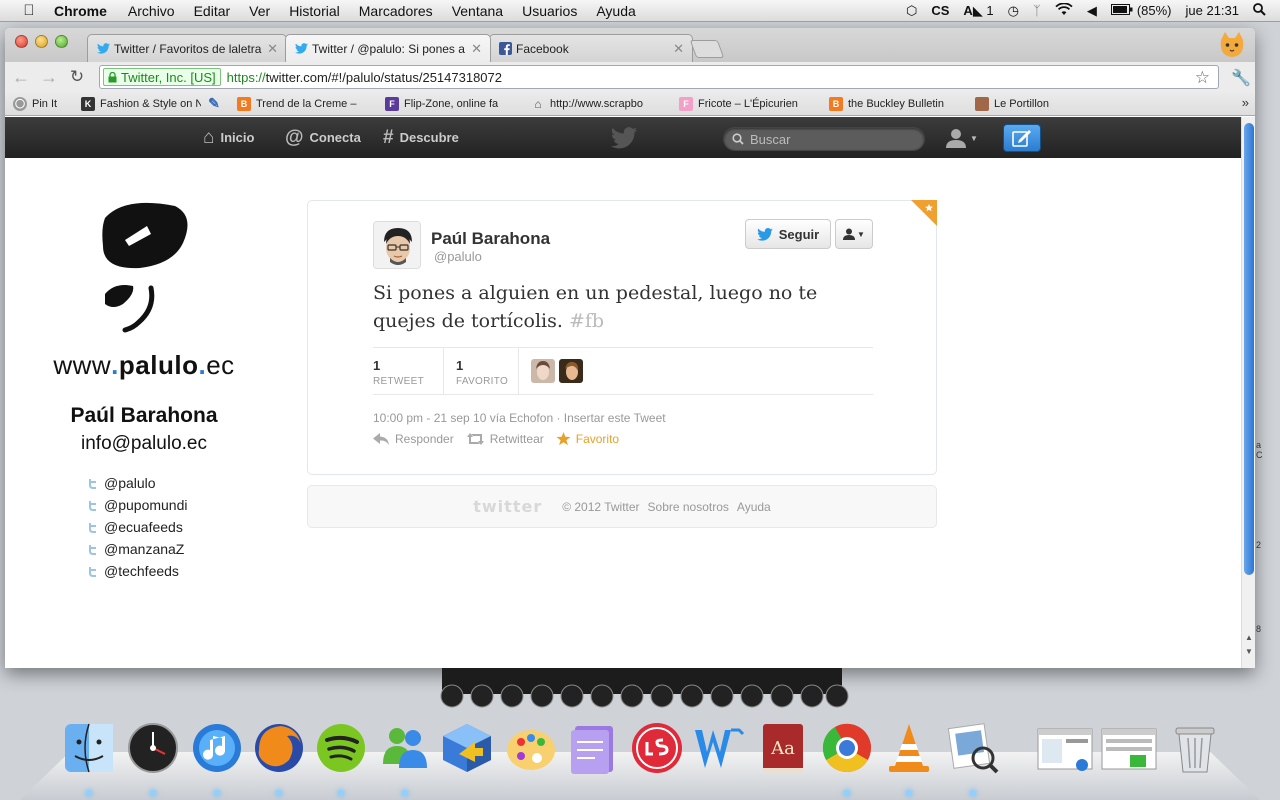  I want to click on compose-tweet-button, so click(1022, 138).